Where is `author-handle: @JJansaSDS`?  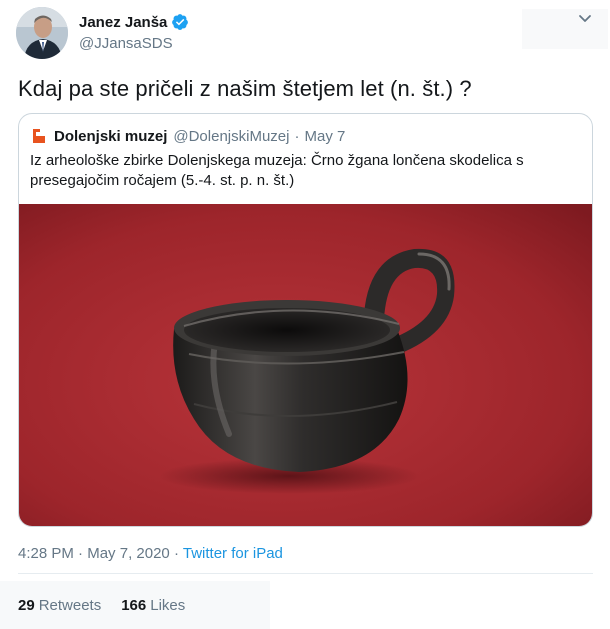
author-handle: @JJansaSDS is located at coordinates (126, 43).